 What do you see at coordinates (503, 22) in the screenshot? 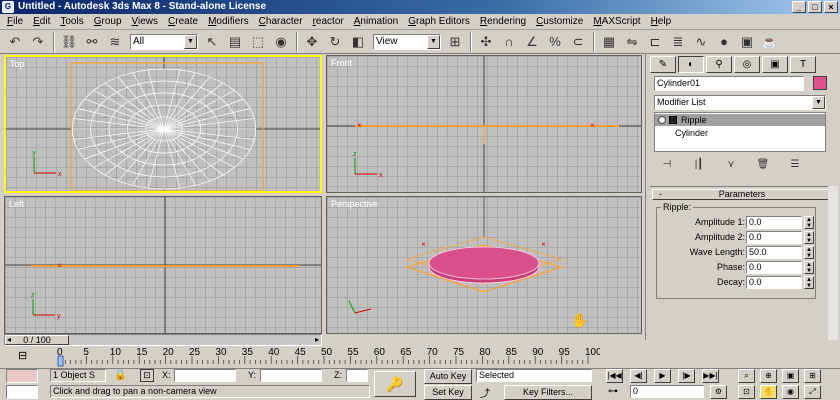
I see `menu-rendering: Rendering` at bounding box center [503, 22].